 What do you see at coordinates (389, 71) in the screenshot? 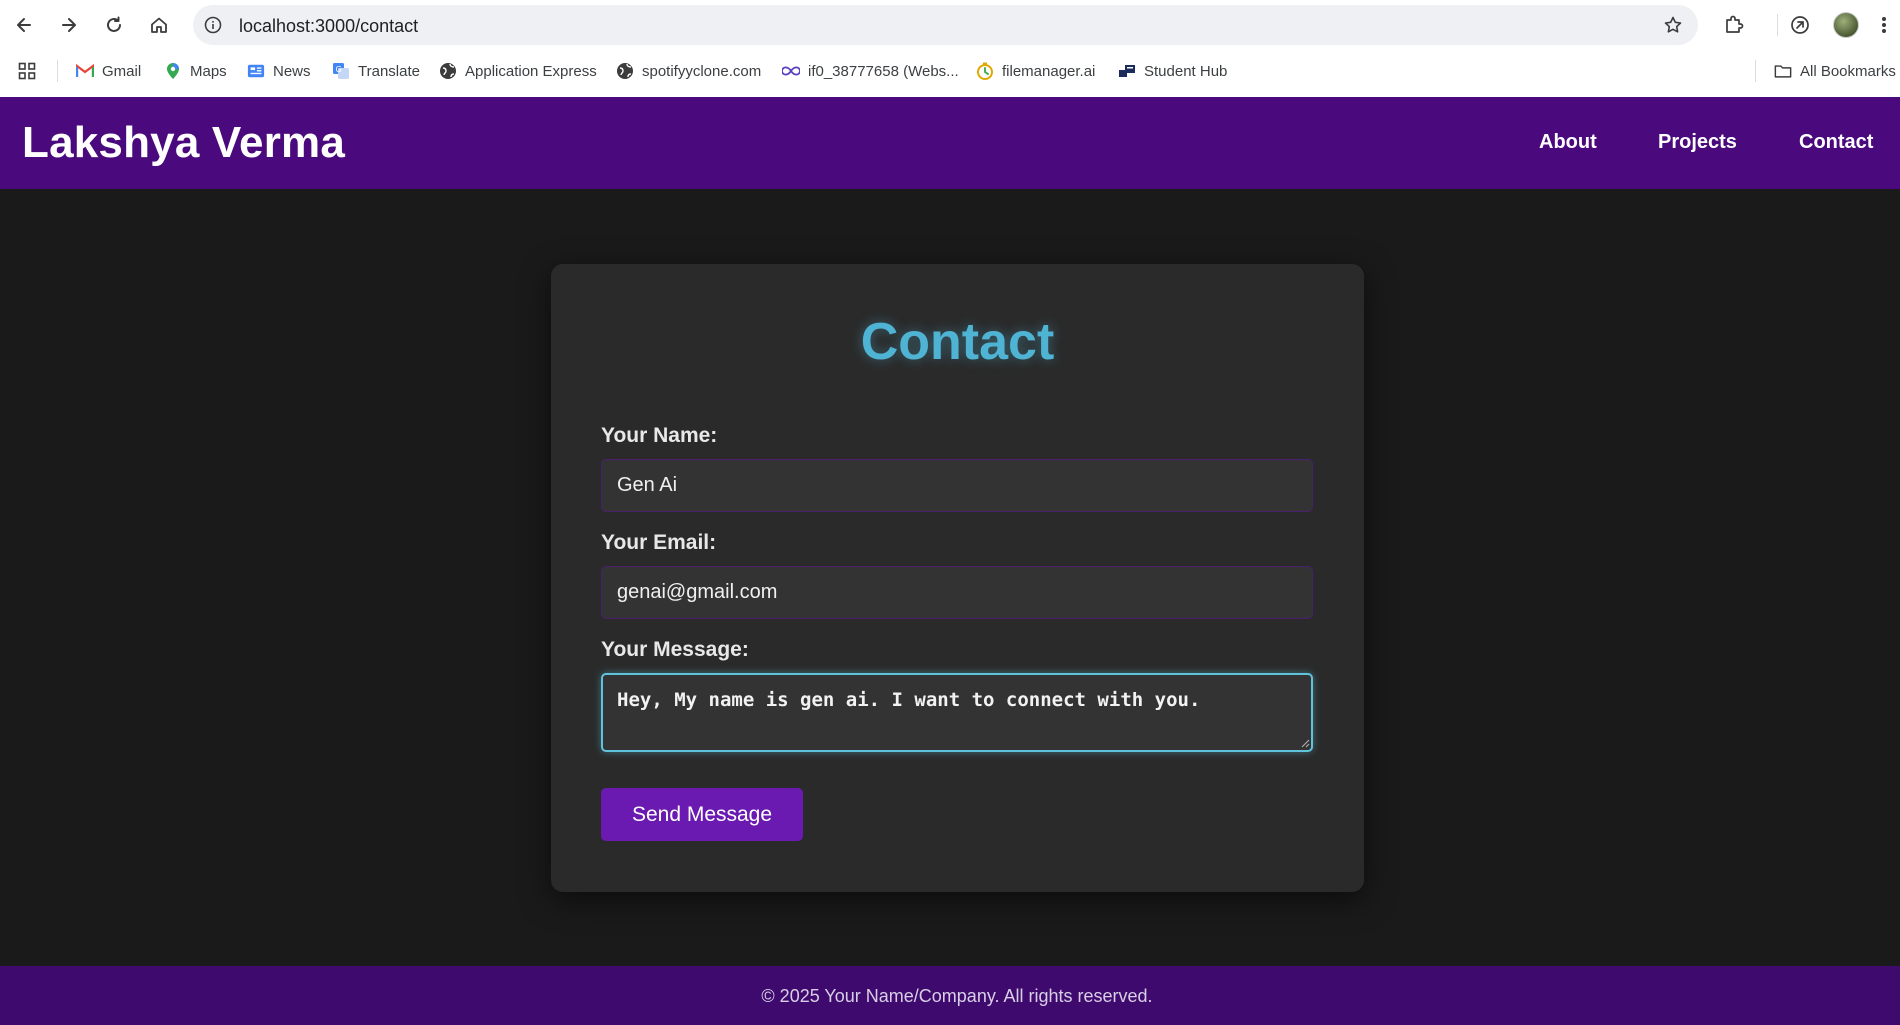
I see `bookmark-label: Translate` at bounding box center [389, 71].